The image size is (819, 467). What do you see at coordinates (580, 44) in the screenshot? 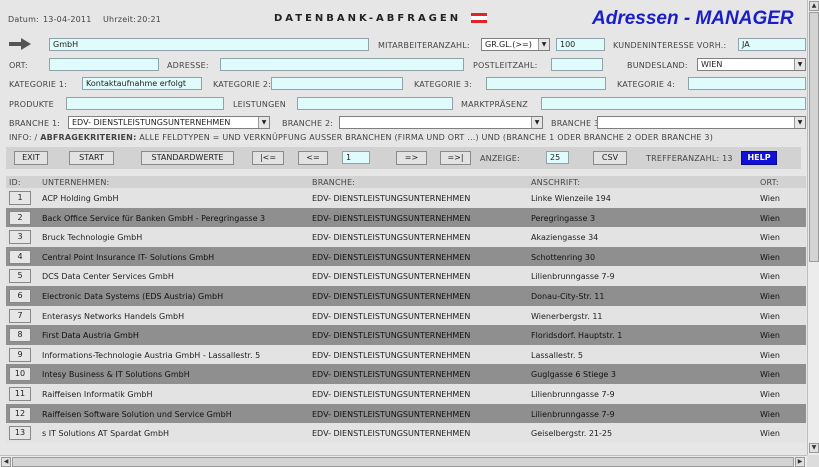
I see `mitarbeiter-input: 100` at bounding box center [580, 44].